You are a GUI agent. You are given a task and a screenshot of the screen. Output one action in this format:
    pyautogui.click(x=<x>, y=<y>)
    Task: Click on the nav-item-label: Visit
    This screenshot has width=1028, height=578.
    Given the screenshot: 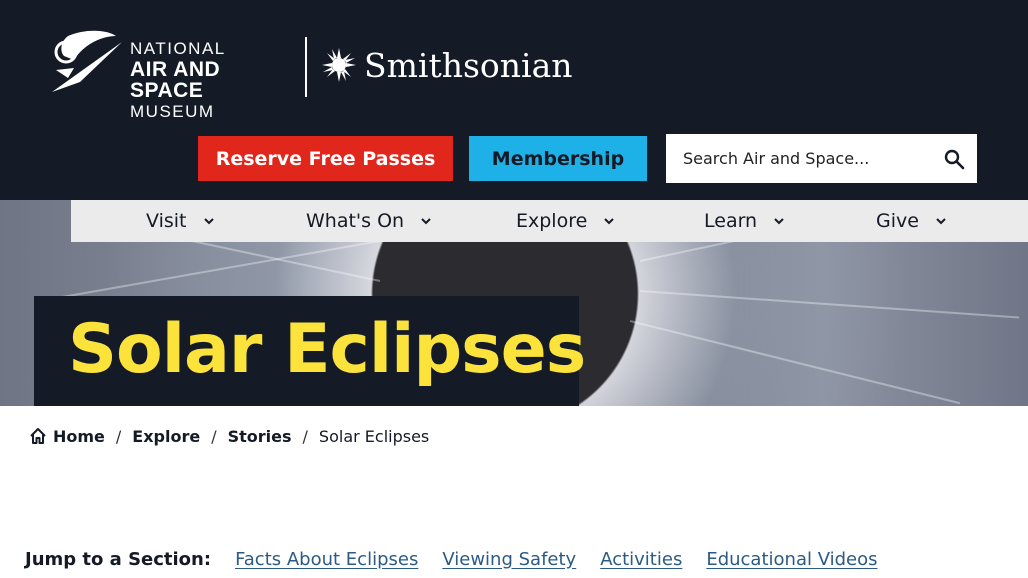 What is the action you would take?
    pyautogui.click(x=166, y=221)
    